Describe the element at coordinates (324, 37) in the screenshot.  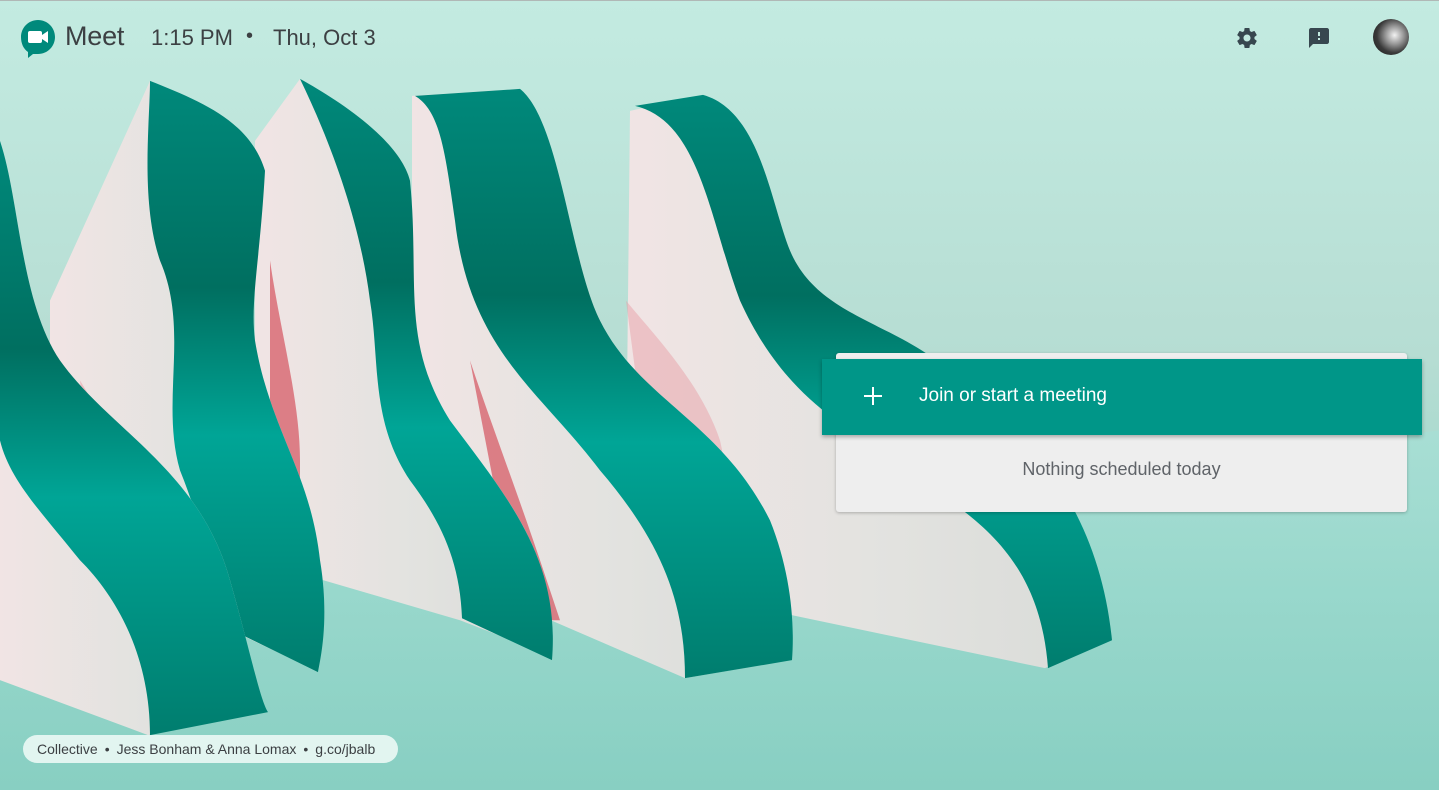
I see `current-date: Thu, Oct 3` at that location.